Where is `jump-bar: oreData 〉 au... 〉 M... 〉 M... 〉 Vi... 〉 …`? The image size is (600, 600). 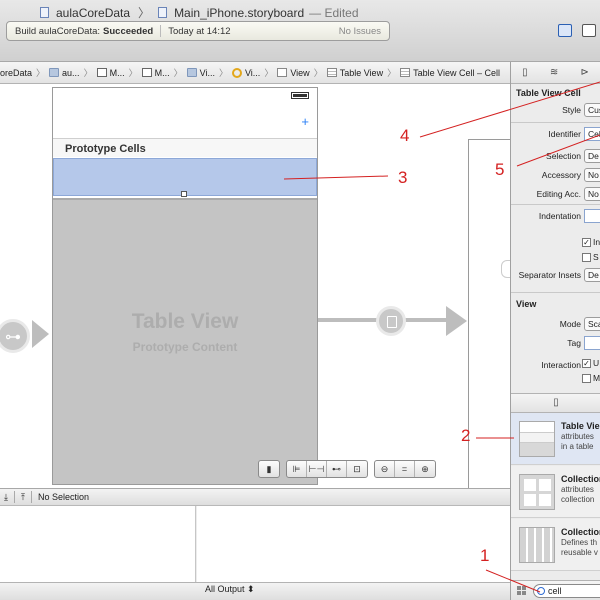 jump-bar: oreData 〉 au... 〉 M... 〉 M... 〉 Vi... 〉 … is located at coordinates (255, 73).